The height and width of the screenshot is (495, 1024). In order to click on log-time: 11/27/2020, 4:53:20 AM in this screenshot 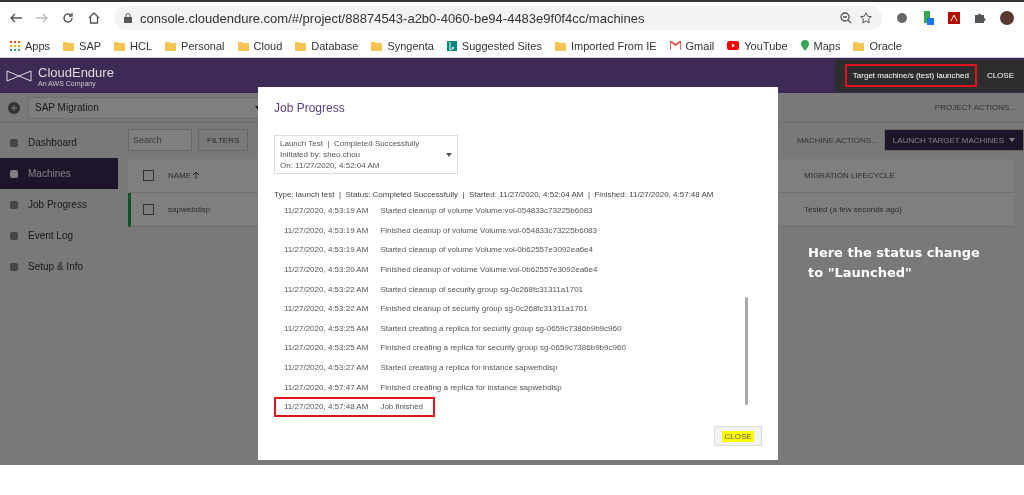, I will do `click(326, 270)`.